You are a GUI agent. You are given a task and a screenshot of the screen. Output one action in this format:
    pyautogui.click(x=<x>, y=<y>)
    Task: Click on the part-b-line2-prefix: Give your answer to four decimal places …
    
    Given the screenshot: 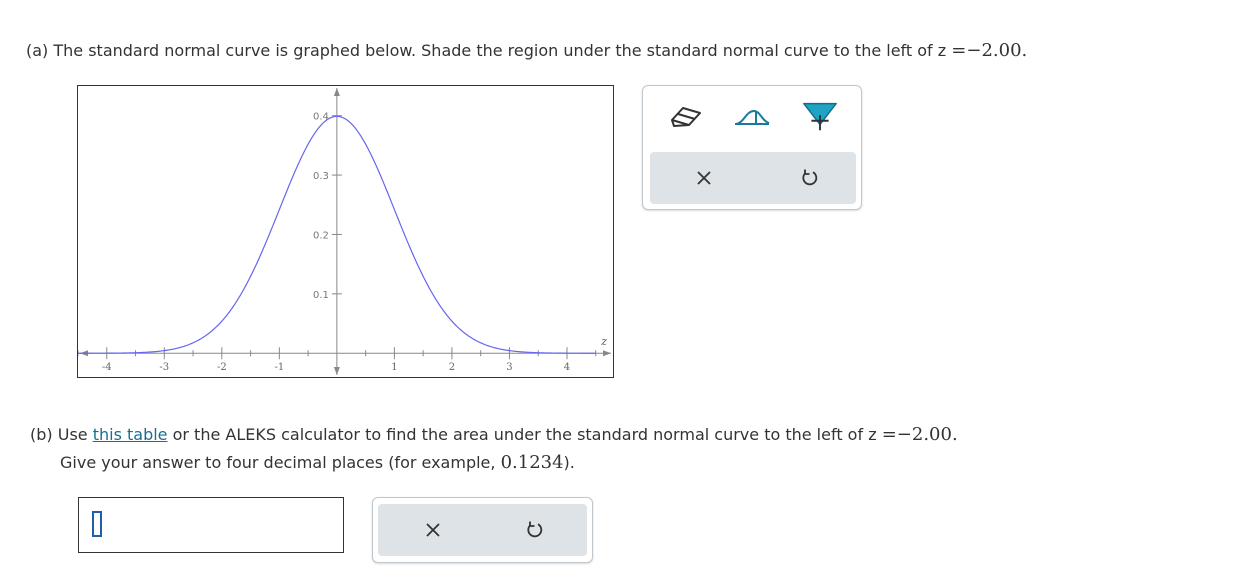 What is the action you would take?
    pyautogui.click(x=280, y=462)
    